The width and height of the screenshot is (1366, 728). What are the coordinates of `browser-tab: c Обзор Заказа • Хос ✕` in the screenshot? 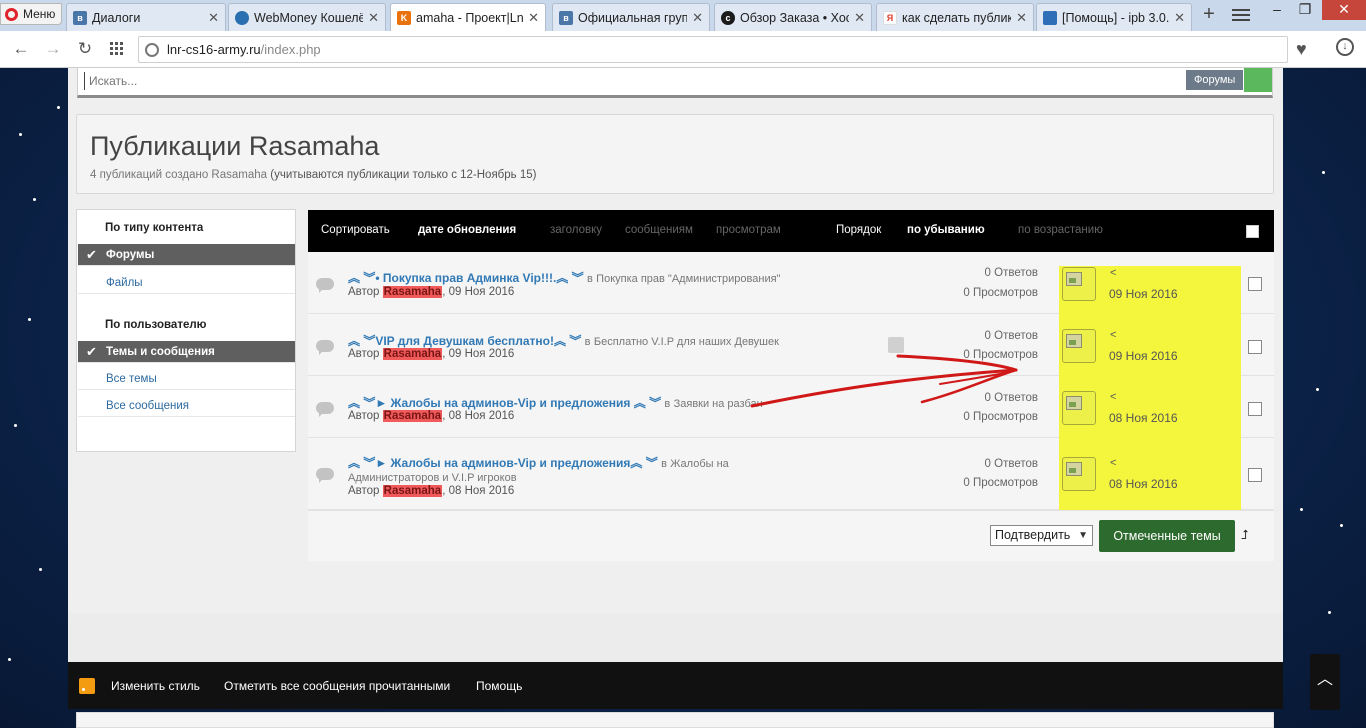 It's located at (793, 17).